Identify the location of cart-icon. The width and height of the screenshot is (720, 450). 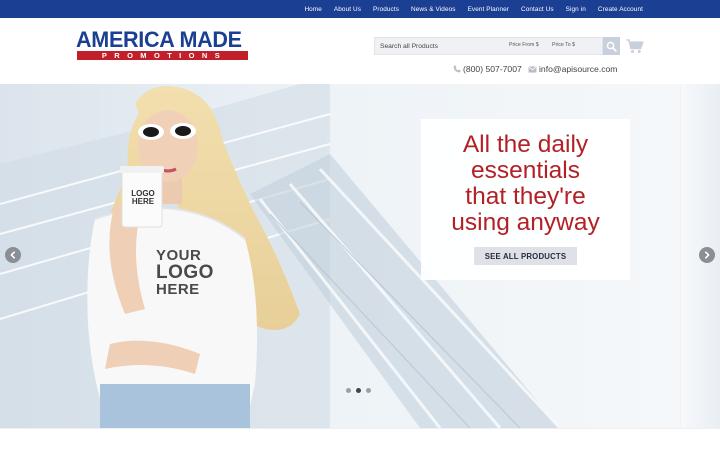
(635, 46).